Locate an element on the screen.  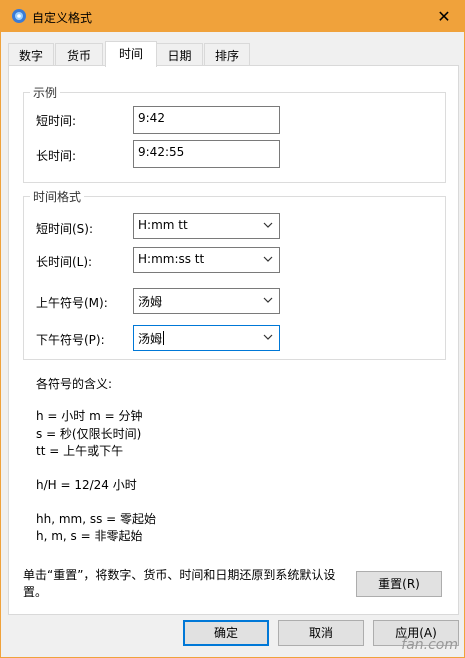
legend-line: tt = 上午或下午 is located at coordinates (80, 451).